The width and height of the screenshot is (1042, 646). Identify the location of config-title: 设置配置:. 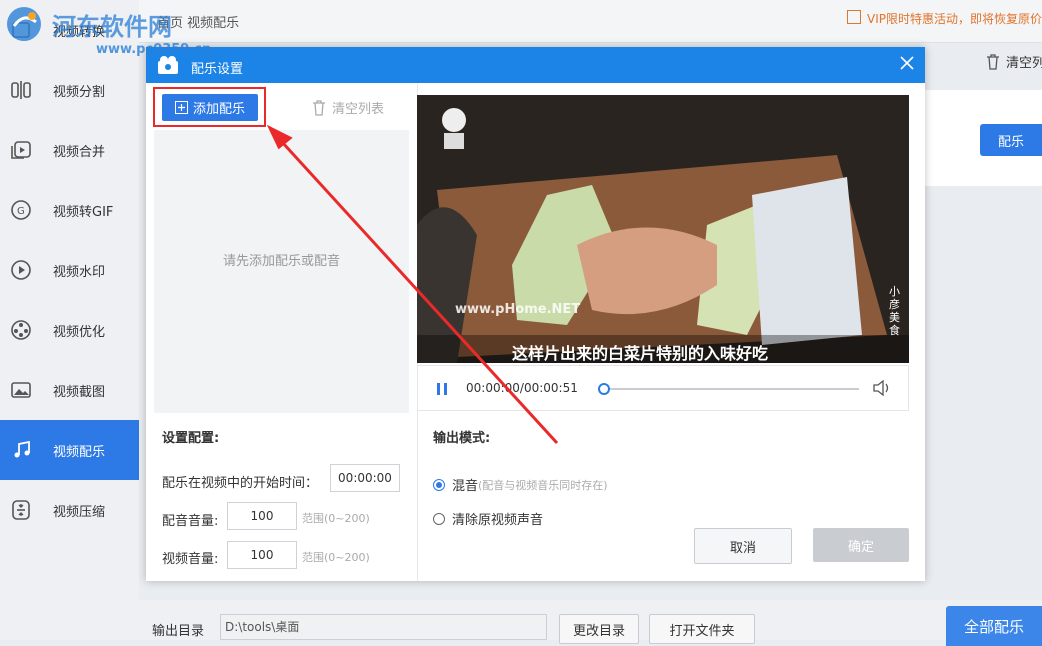
(191, 438).